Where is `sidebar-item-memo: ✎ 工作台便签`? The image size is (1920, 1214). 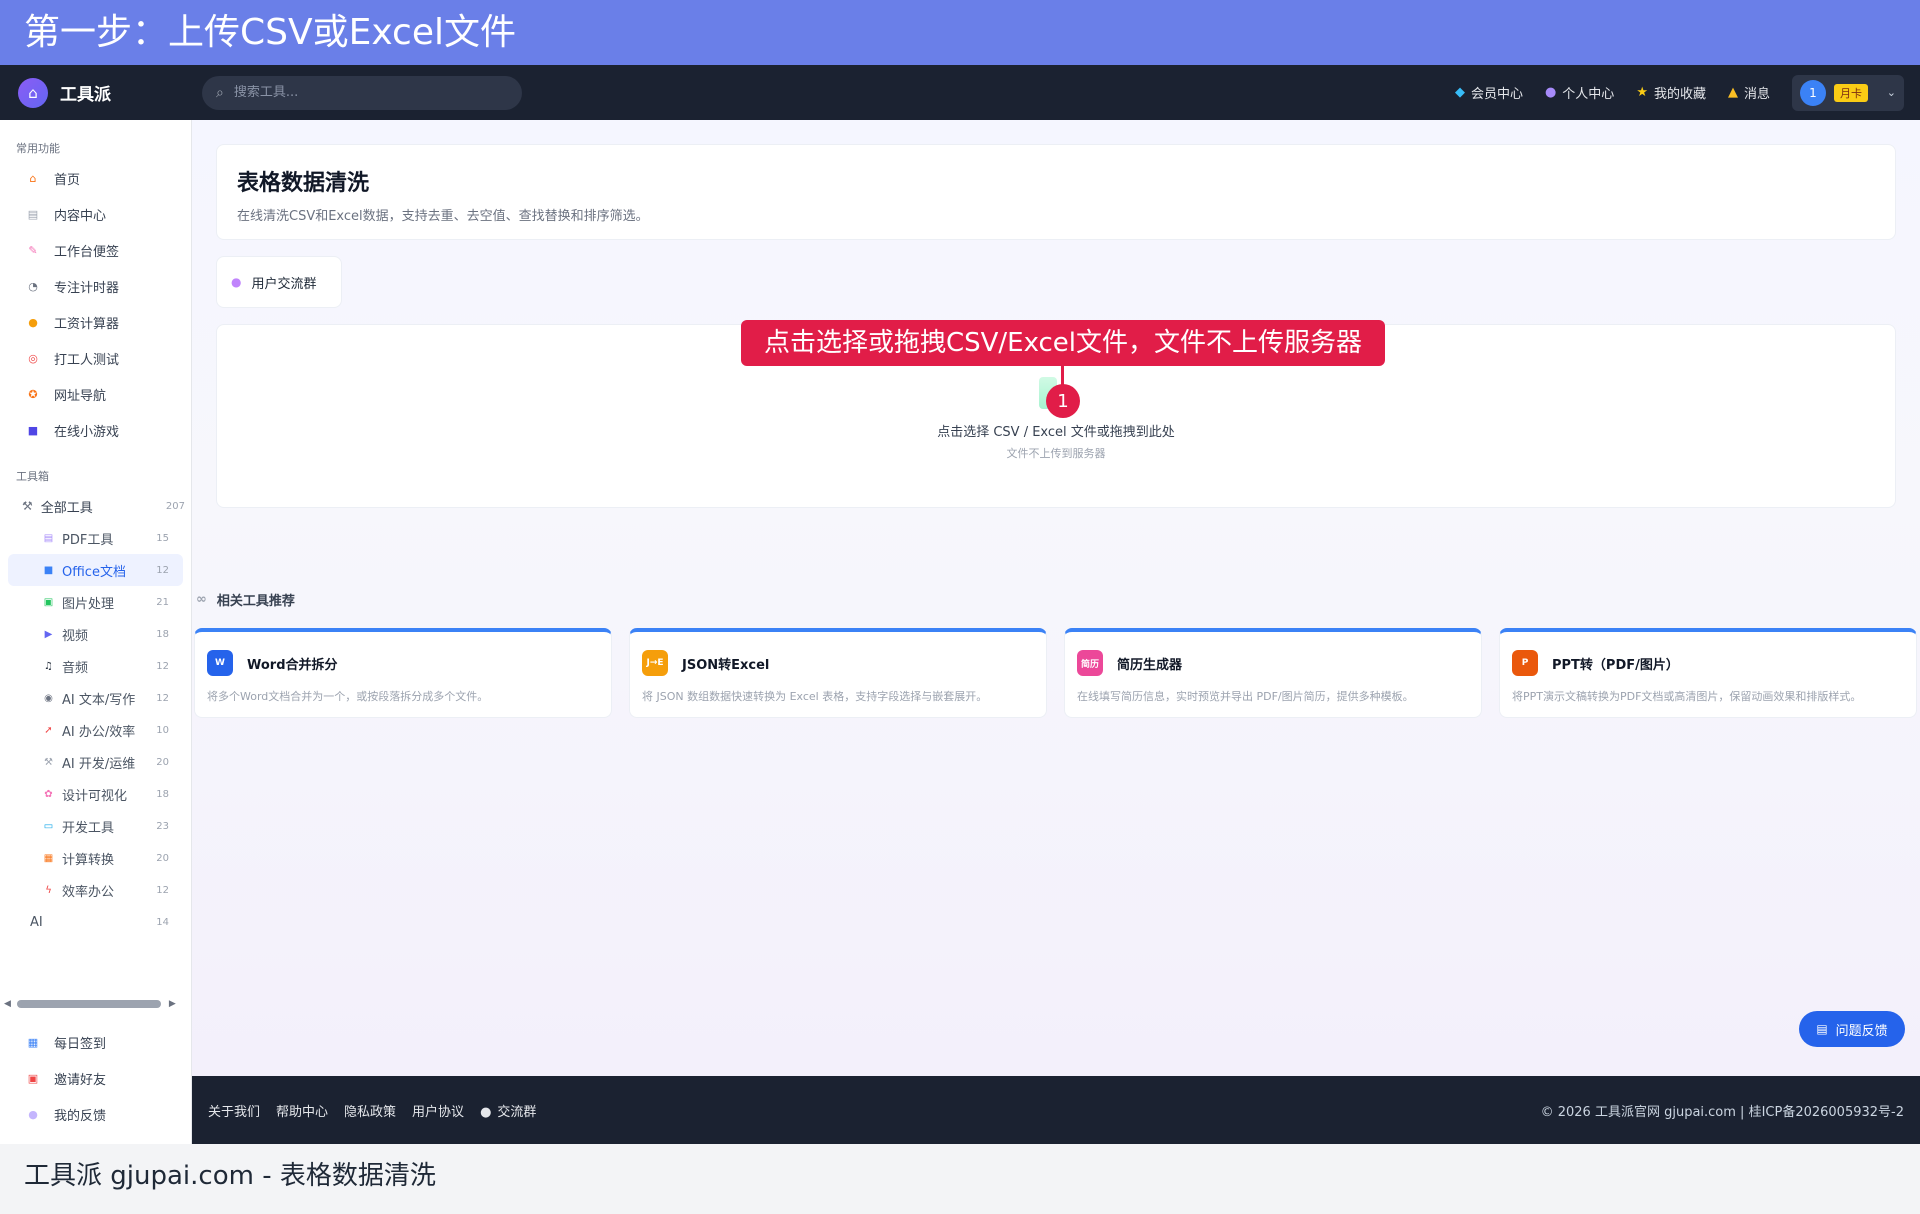
sidebar-item-memo: ✎ 工作台便签 is located at coordinates (95, 250).